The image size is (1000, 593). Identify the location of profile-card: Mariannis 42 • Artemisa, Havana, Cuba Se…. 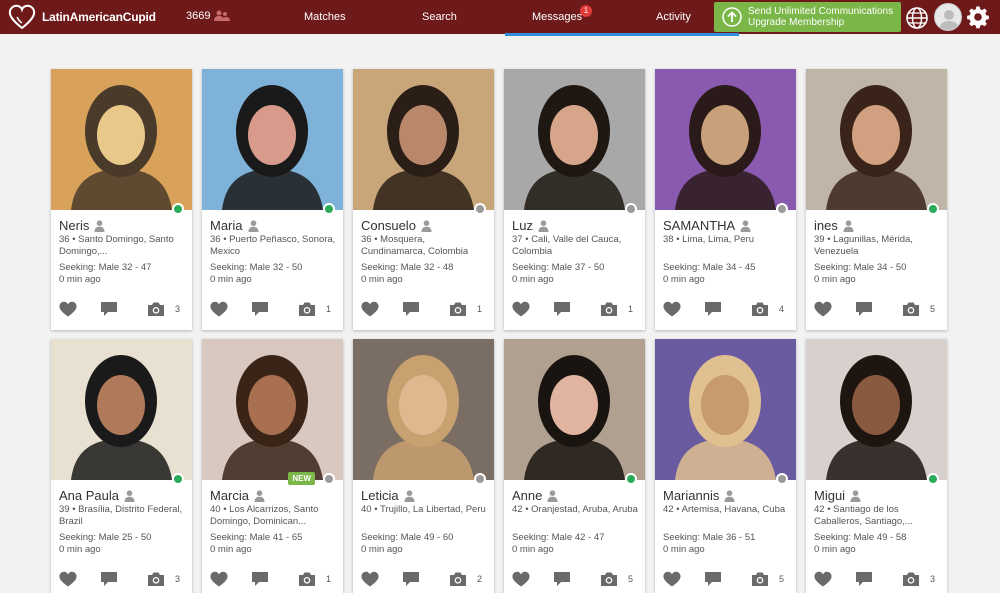
(725, 466).